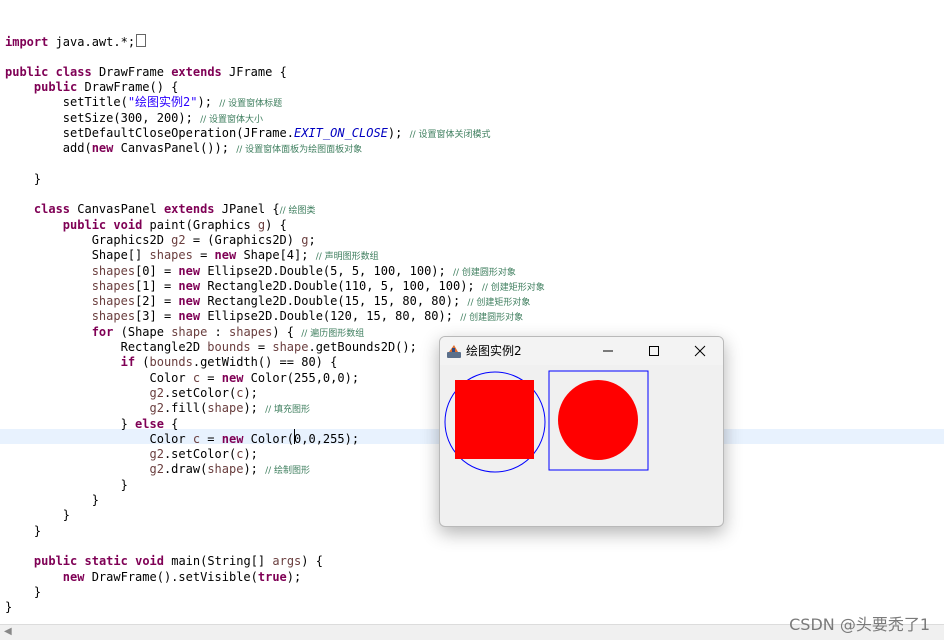  I want to click on close-icon, so click(700, 351).